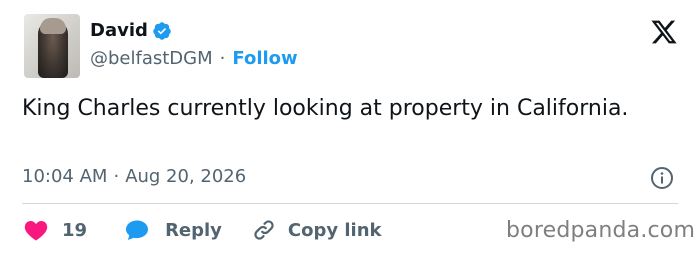 This screenshot has height=256, width=700. I want to click on reply-button: Reply, so click(188, 230).